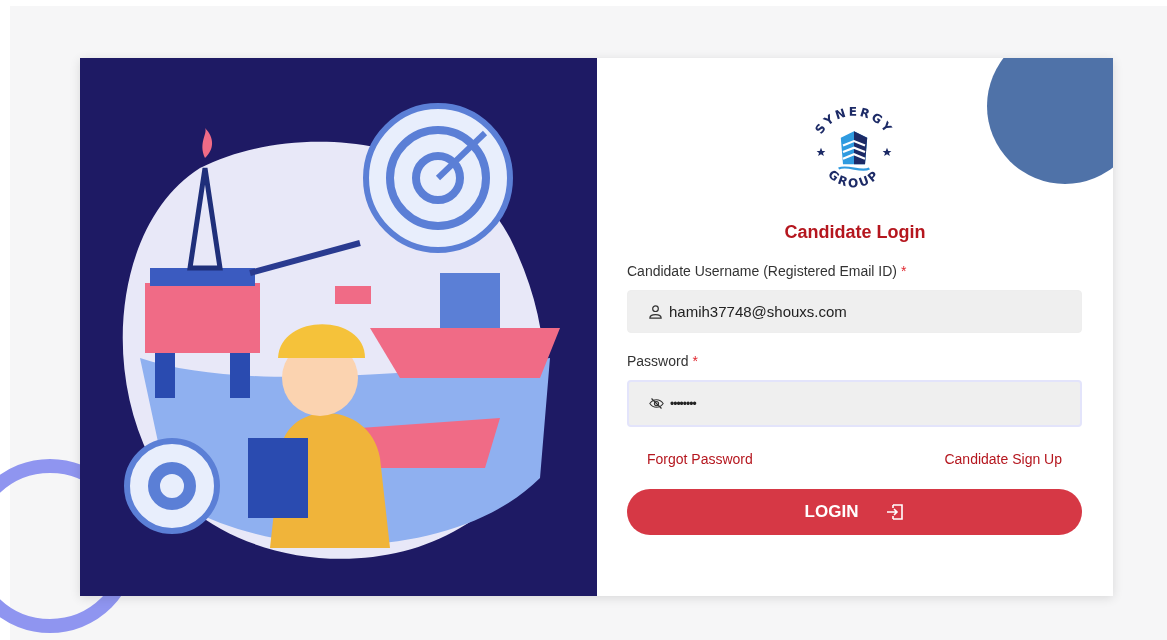 The width and height of the screenshot is (1167, 640). Describe the element at coordinates (866, 403) in the screenshot. I see `password-input: ••••••••` at that location.